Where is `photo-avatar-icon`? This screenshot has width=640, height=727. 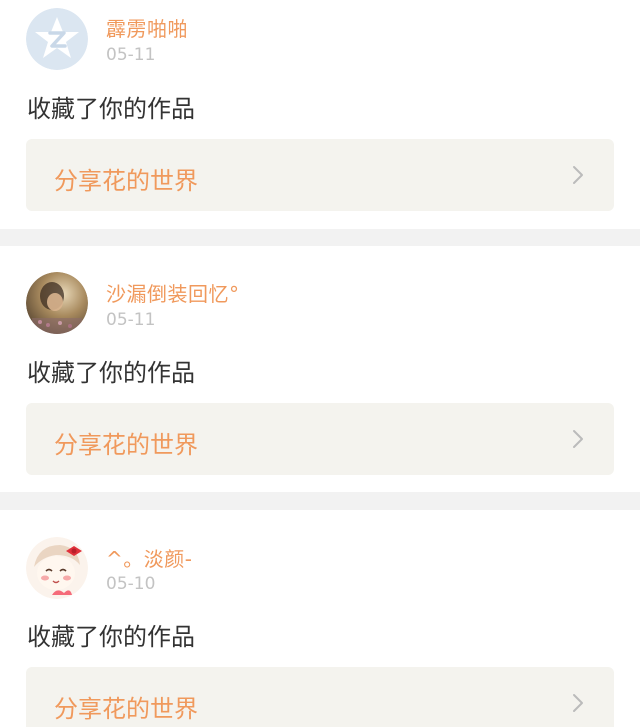 photo-avatar-icon is located at coordinates (57, 303).